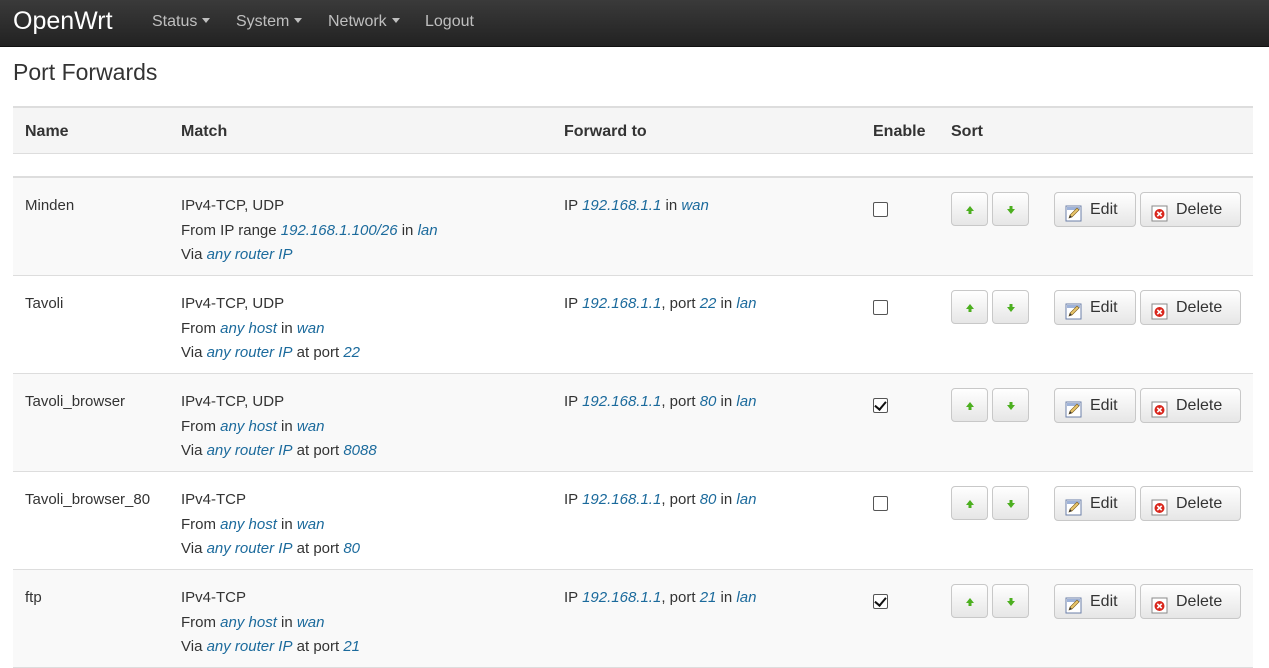 Image resolution: width=1269 pixels, height=668 pixels. What do you see at coordinates (695, 205) in the screenshot?
I see `forward-value: wan` at bounding box center [695, 205].